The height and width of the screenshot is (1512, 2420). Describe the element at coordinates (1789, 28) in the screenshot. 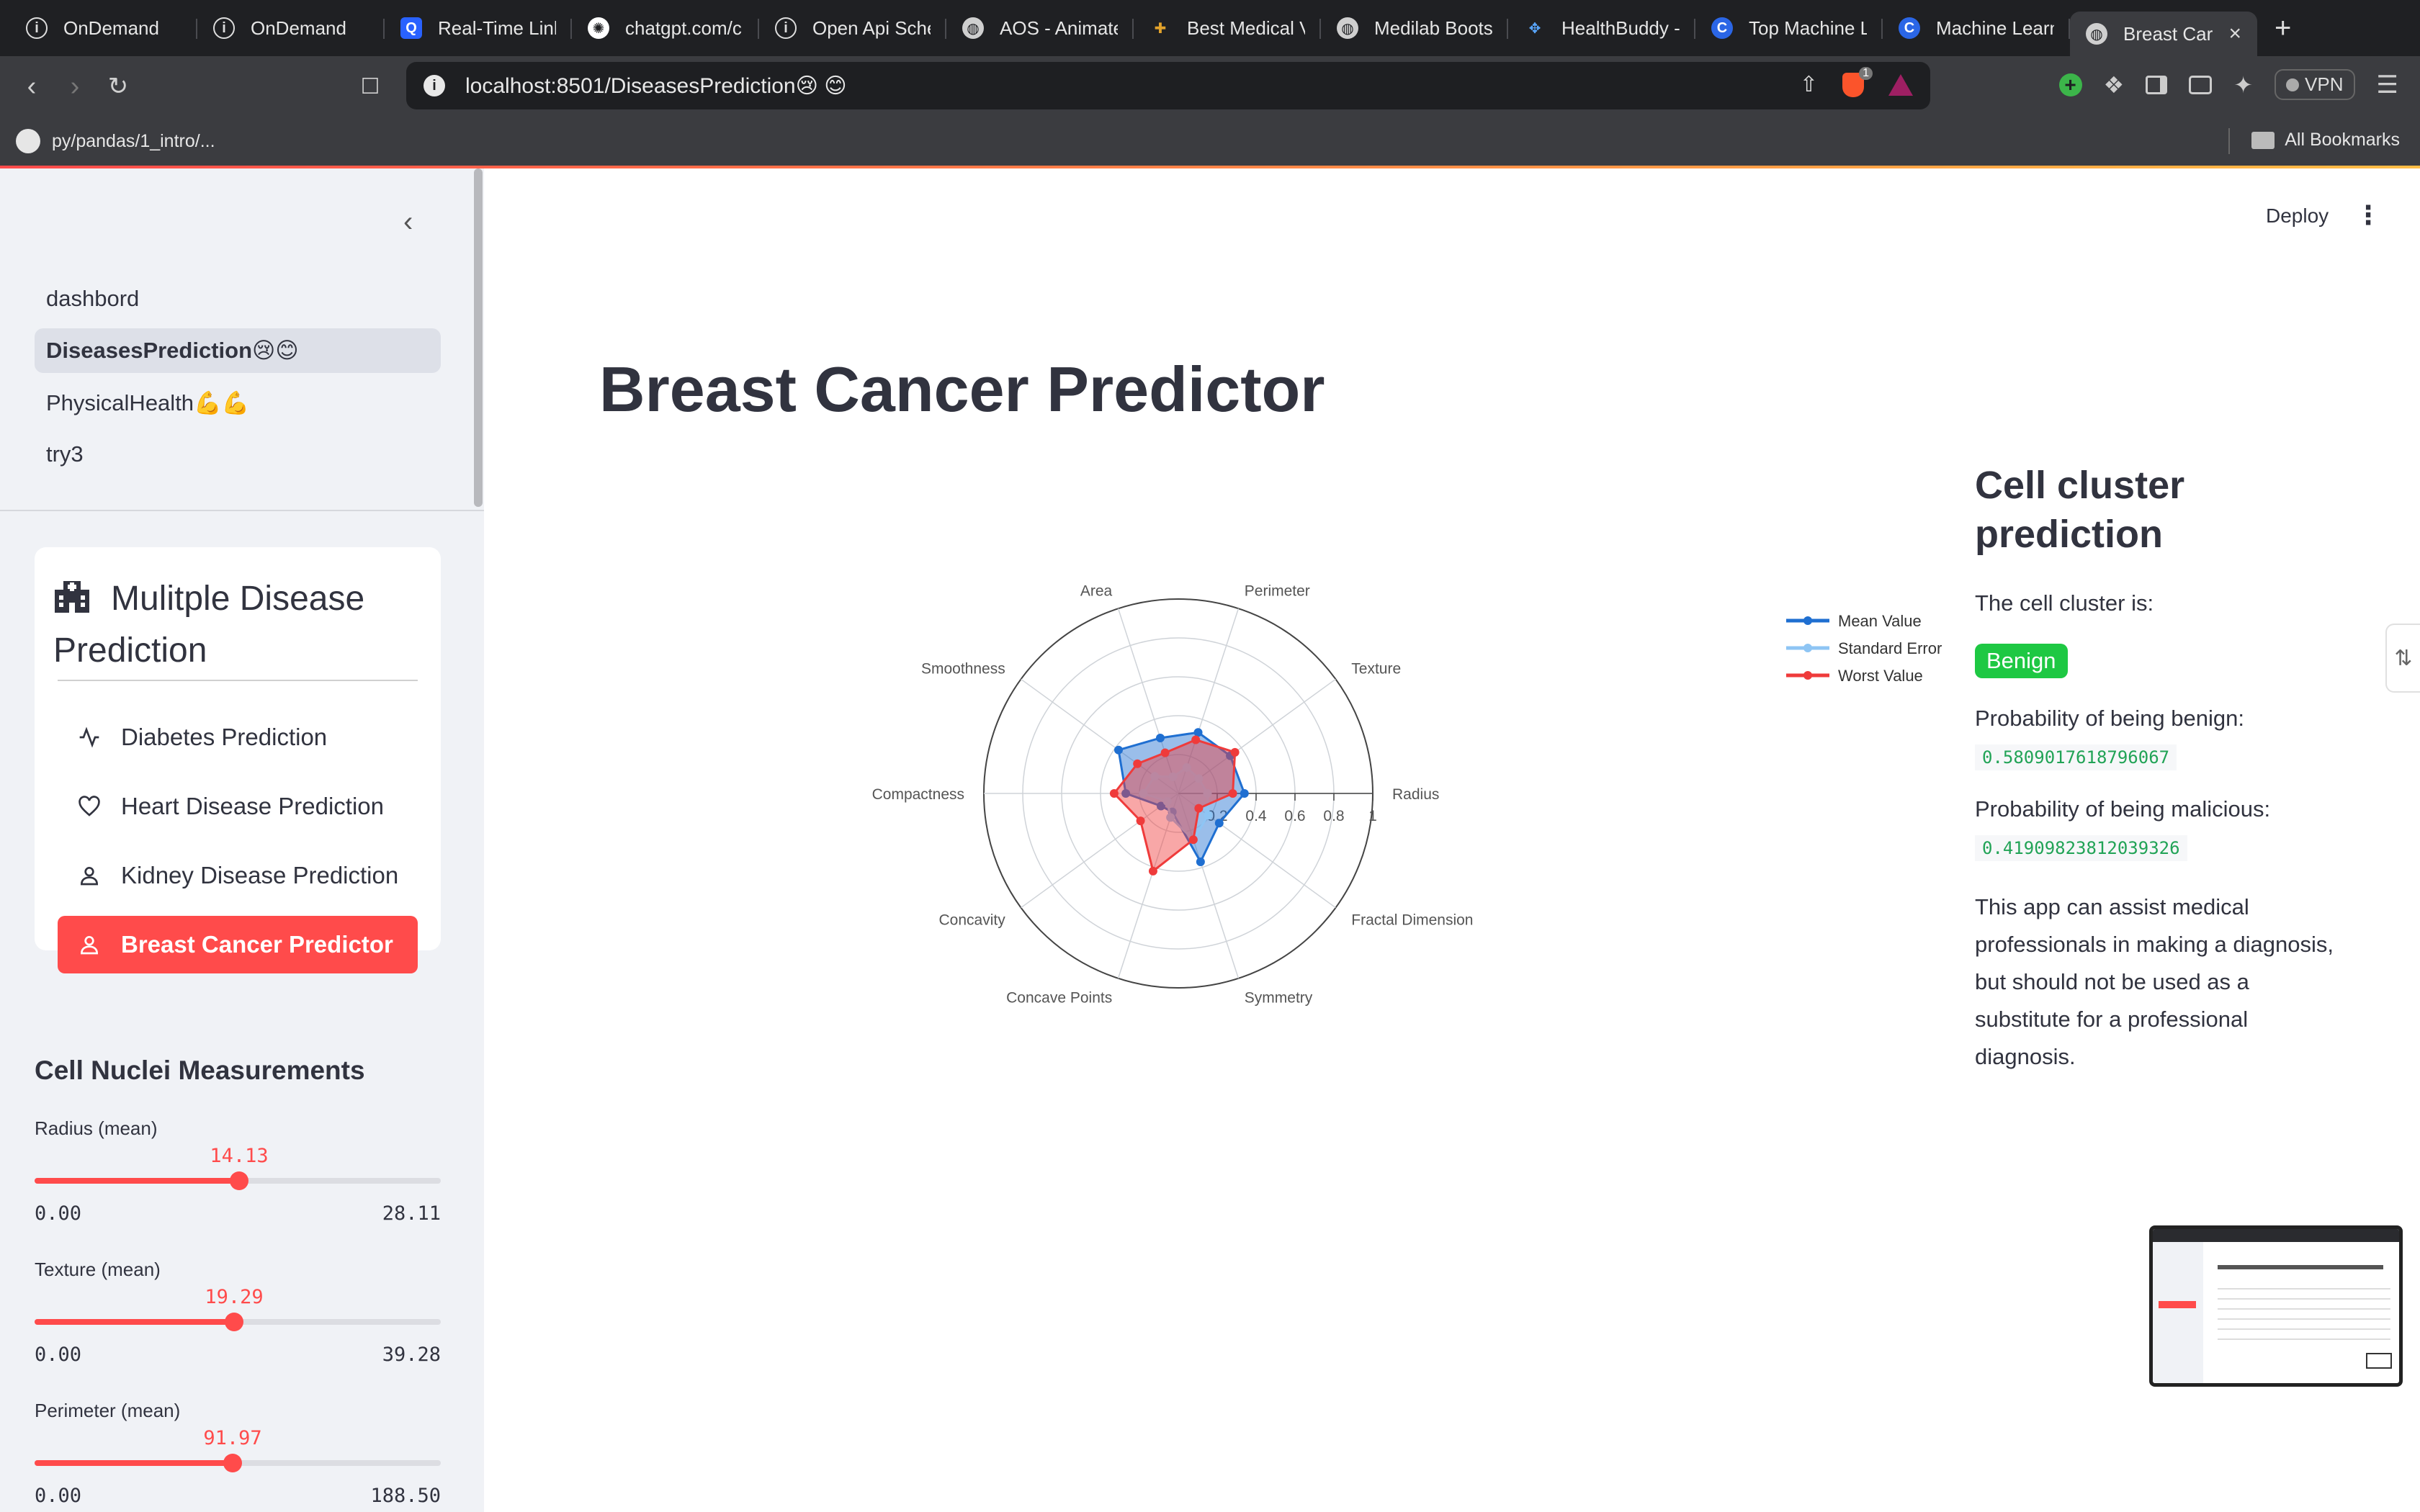

I see `browser-tab: C Top Machine L` at that location.